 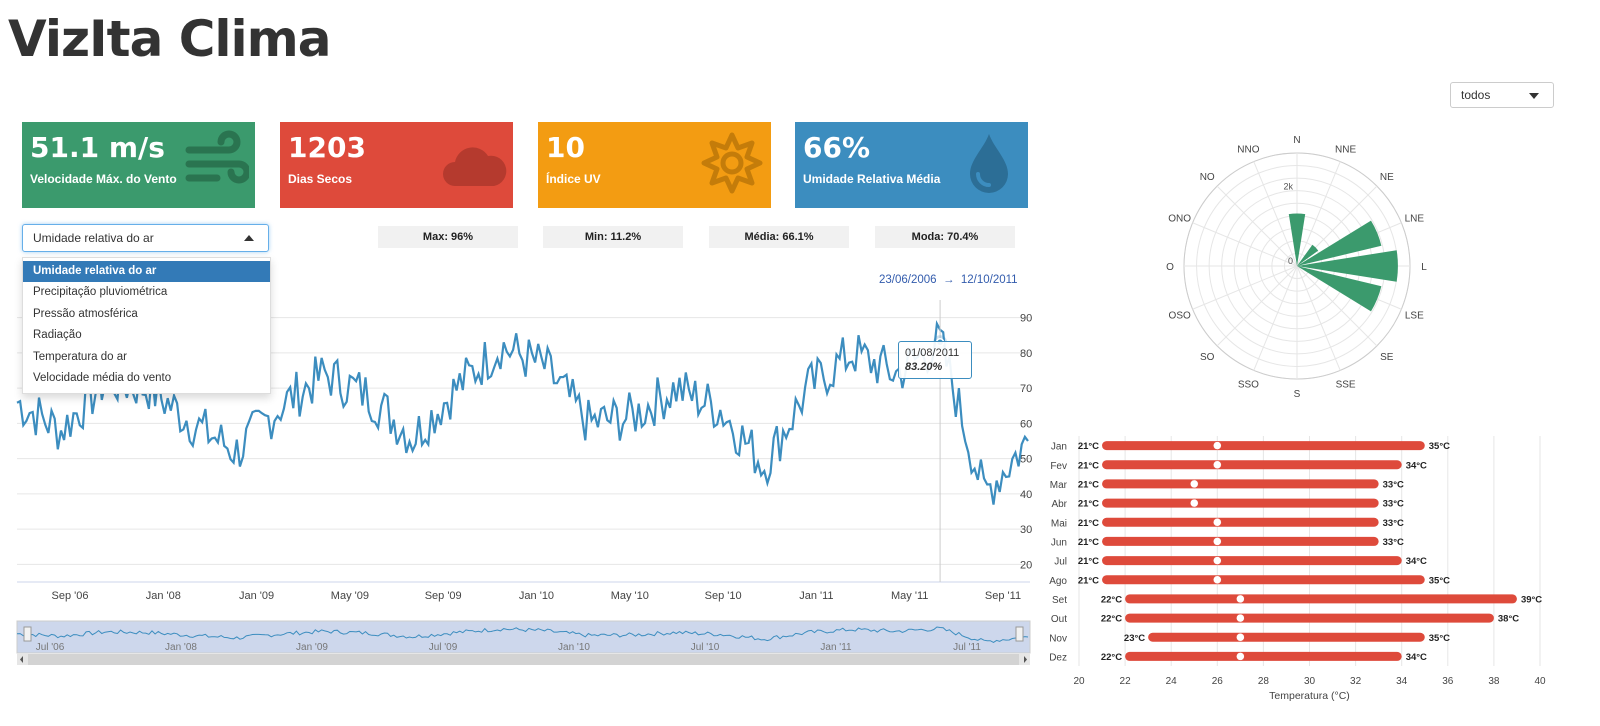 What do you see at coordinates (1059, 542) in the screenshot?
I see `month-label: Jun` at bounding box center [1059, 542].